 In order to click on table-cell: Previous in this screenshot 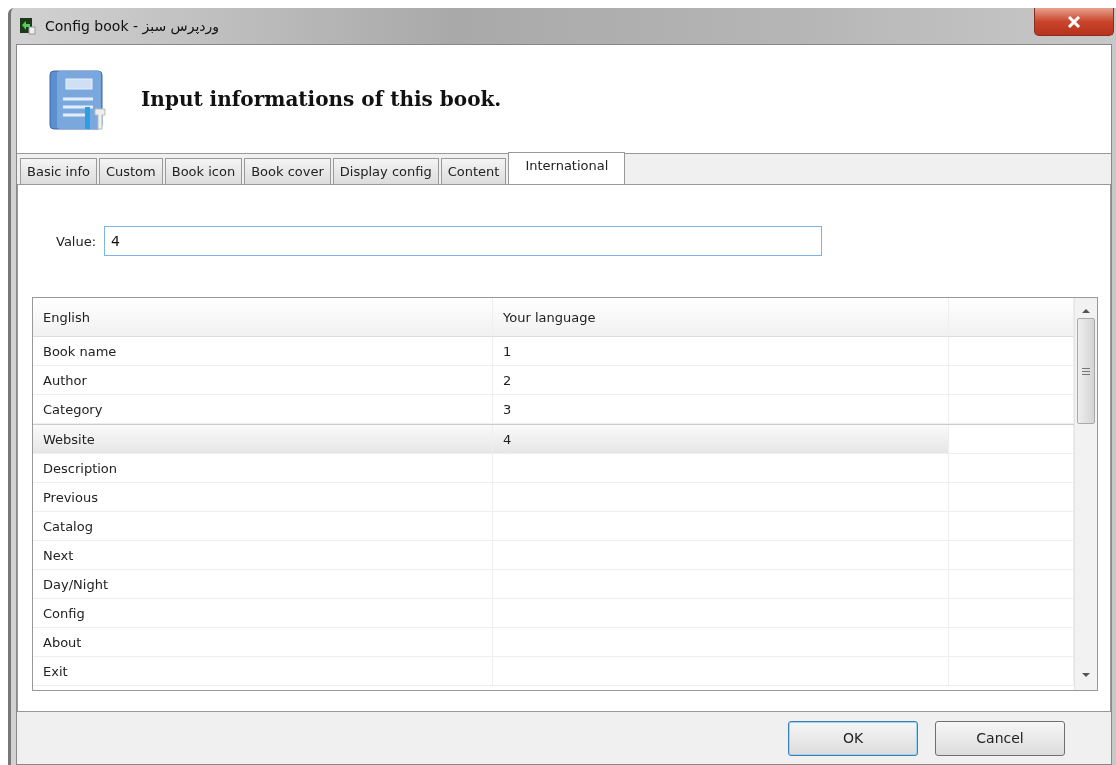, I will do `click(70, 497)`.